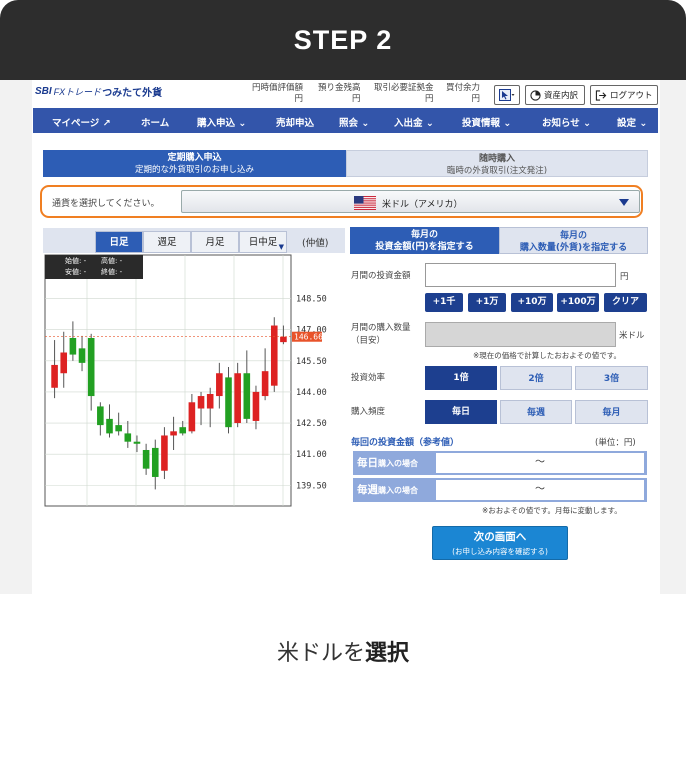 The height and width of the screenshot is (779, 686). I want to click on y-tick-label: 144.00, so click(311, 393).